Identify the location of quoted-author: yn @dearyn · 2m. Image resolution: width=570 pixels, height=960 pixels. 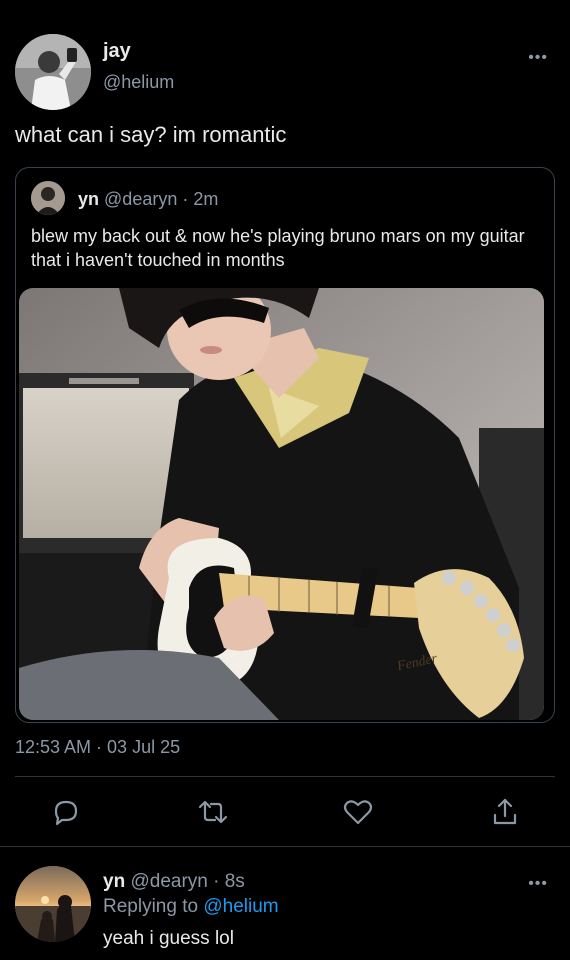
(148, 199).